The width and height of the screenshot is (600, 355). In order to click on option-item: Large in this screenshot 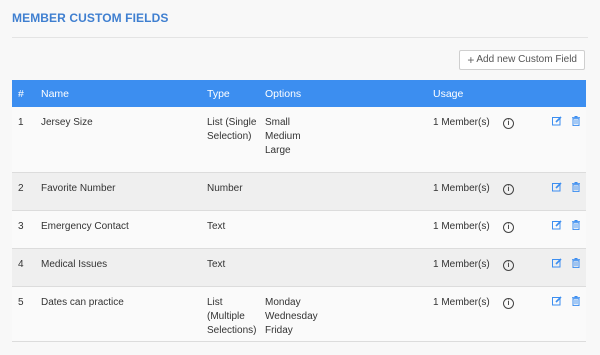, I will do `click(278, 150)`.